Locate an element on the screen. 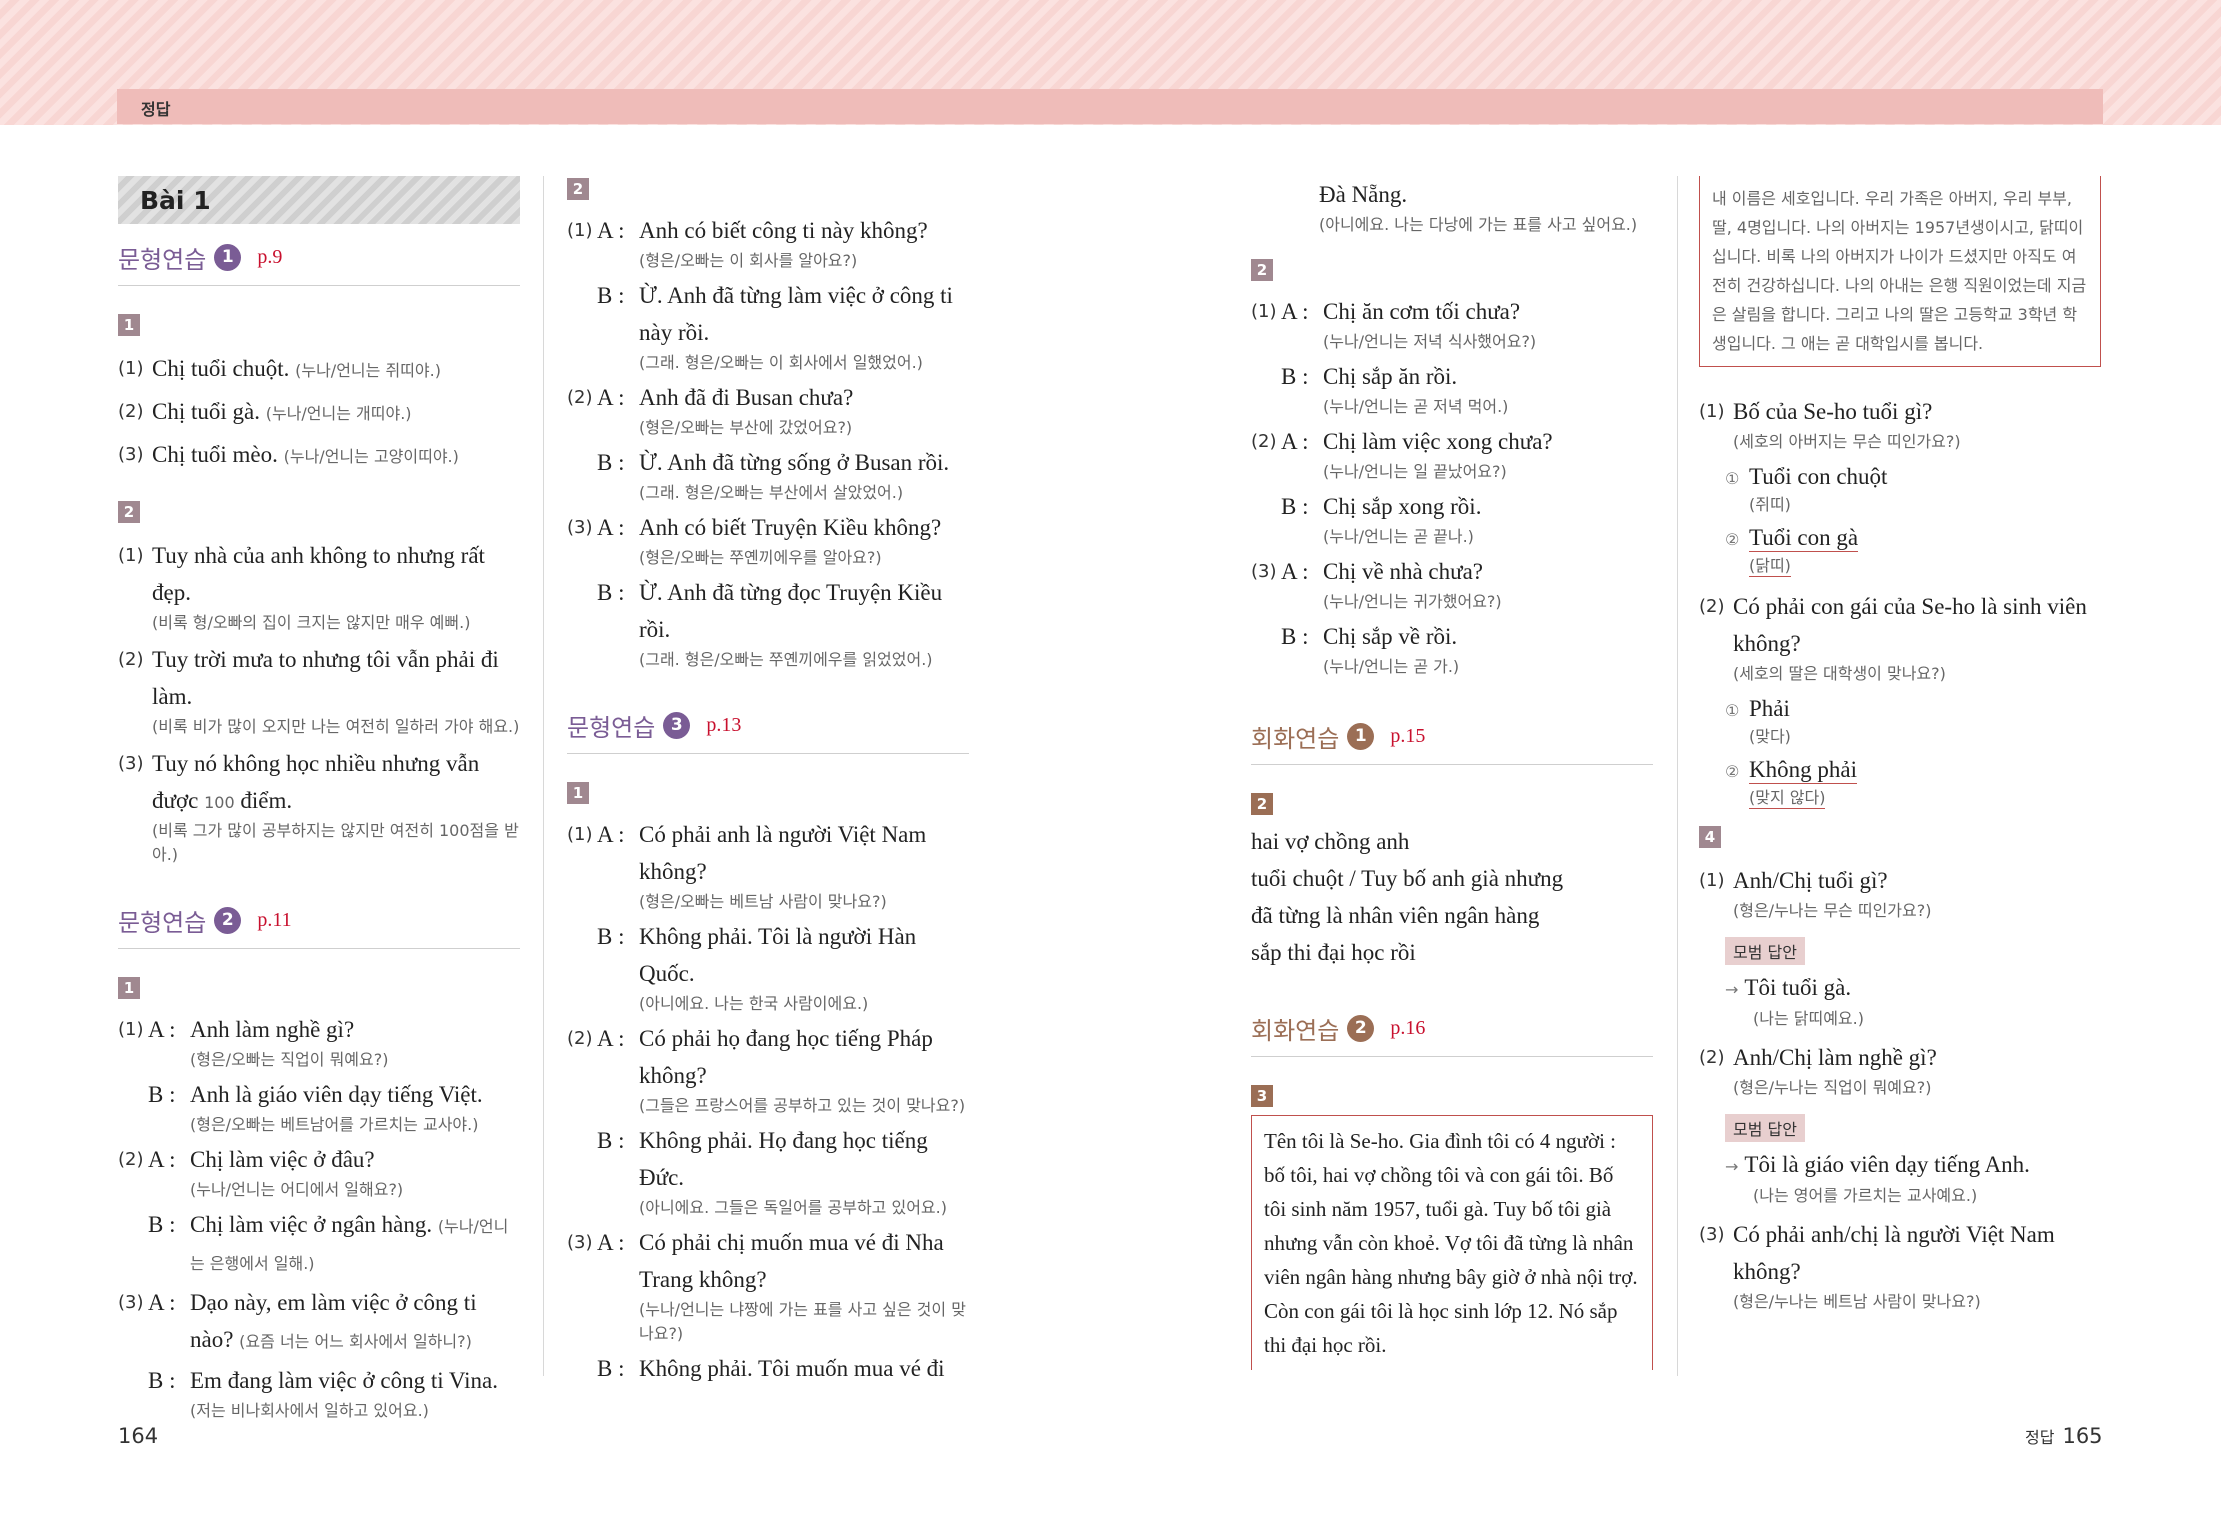  ko-text: (아니에요. 그들은 독일어를 공부하고 있어요.) is located at coordinates (793, 1207).